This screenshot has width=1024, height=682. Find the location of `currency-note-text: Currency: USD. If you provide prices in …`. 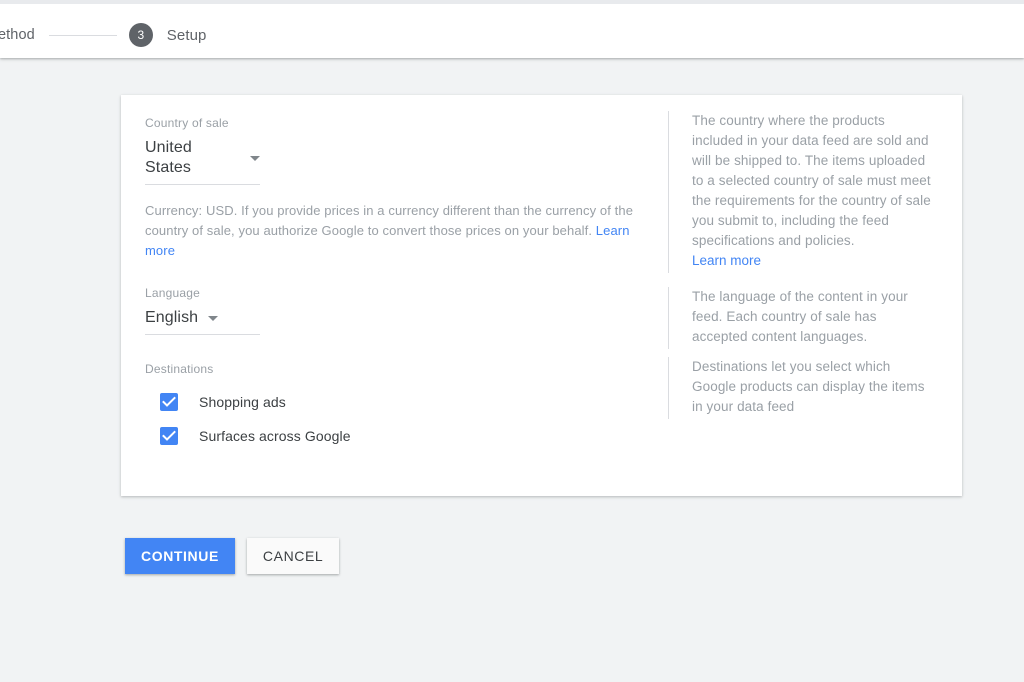

currency-note-text: Currency: USD. If you provide prices in … is located at coordinates (389, 220).